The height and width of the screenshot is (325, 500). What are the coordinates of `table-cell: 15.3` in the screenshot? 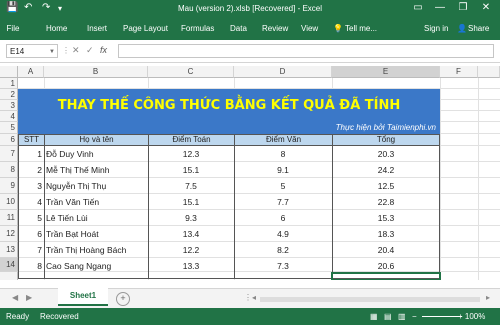 It's located at (386, 218).